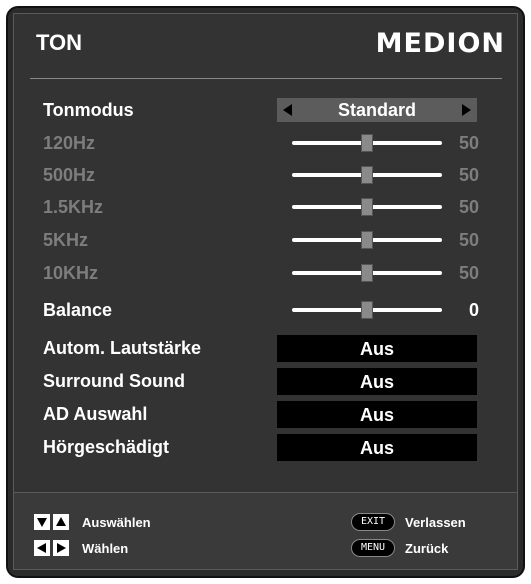  What do you see at coordinates (69, 175) in the screenshot?
I see `eq-band-label: 500Hz` at bounding box center [69, 175].